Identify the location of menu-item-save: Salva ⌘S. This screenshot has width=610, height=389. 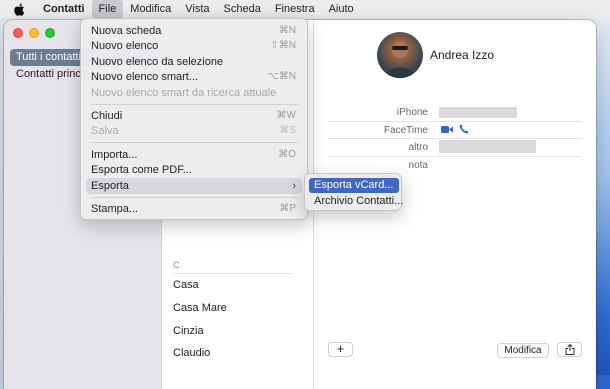
(194, 131).